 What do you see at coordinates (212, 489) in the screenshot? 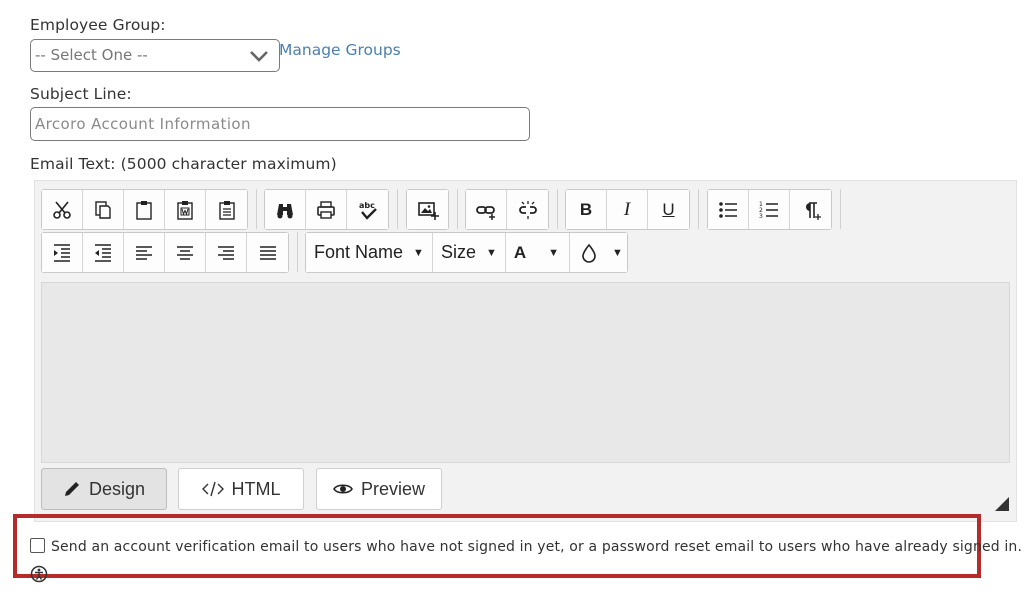
I see `code-icon` at bounding box center [212, 489].